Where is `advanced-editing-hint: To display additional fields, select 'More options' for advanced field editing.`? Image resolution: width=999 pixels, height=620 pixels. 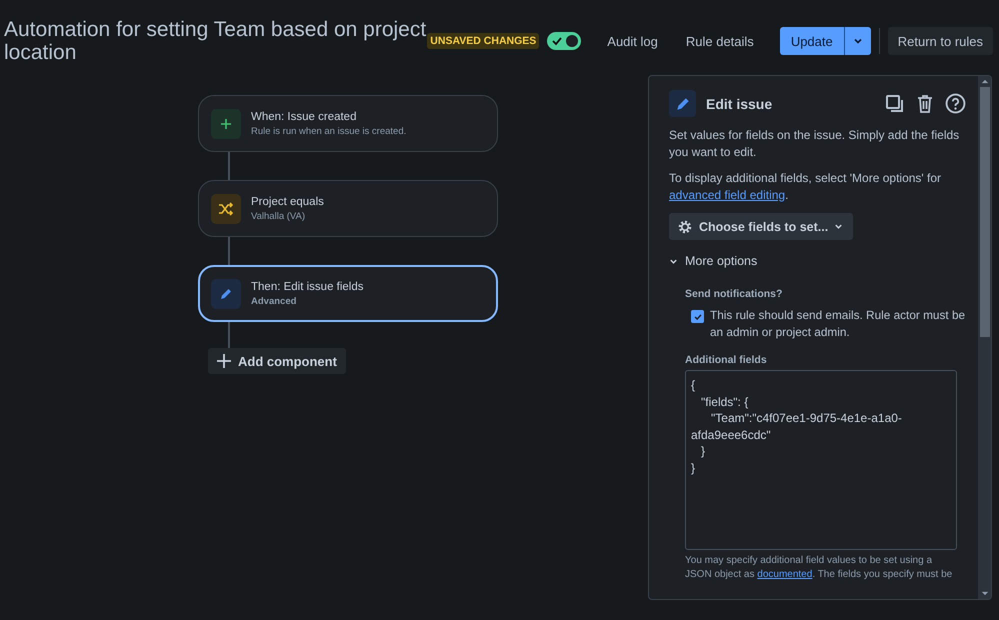
advanced-editing-hint: To display additional fields, select 'More options' for advanced field editing. is located at coordinates (805, 186).